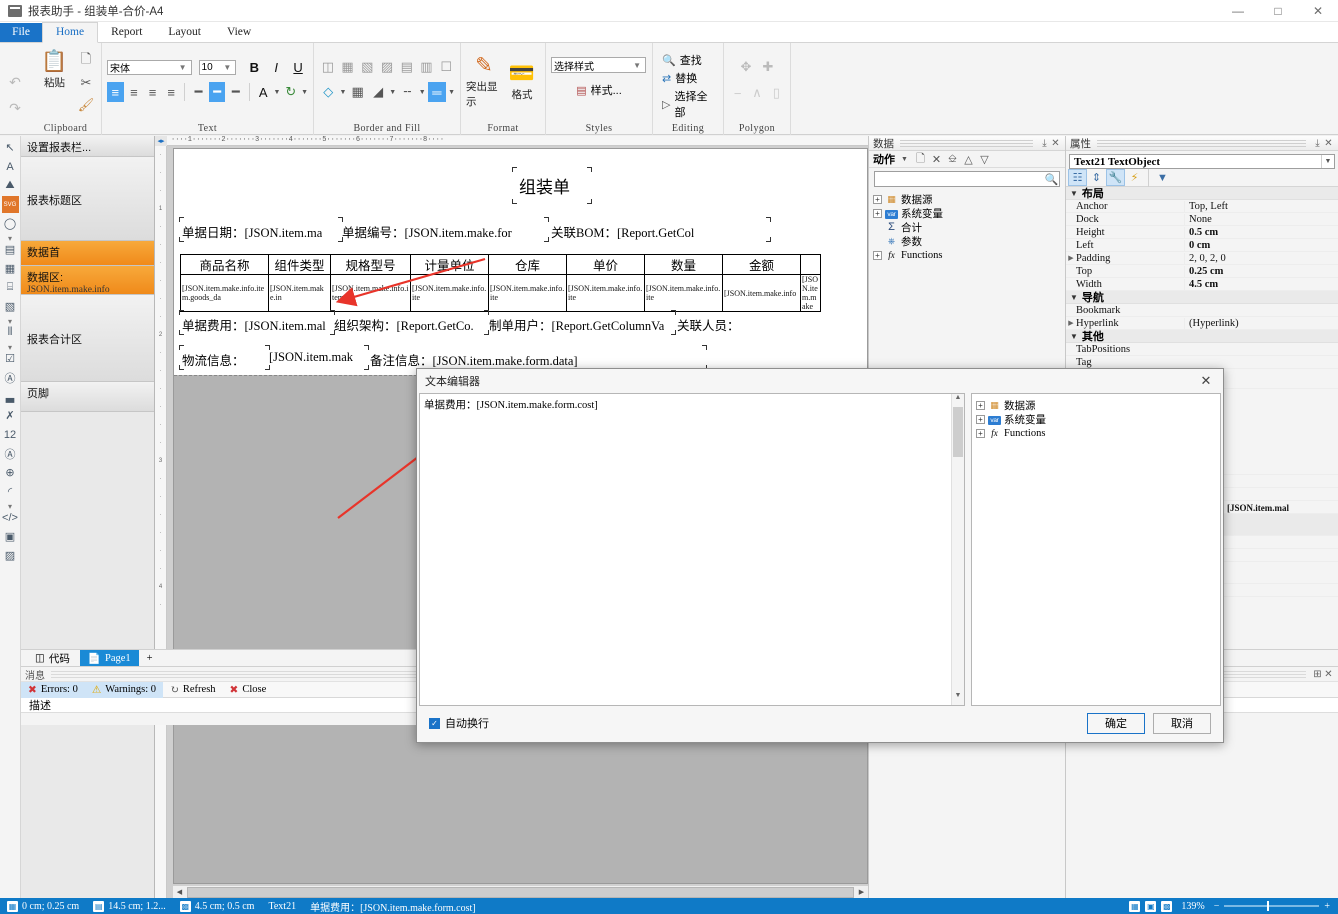  What do you see at coordinates (70, 32) in the screenshot?
I see `tab-home: Home` at bounding box center [70, 32].